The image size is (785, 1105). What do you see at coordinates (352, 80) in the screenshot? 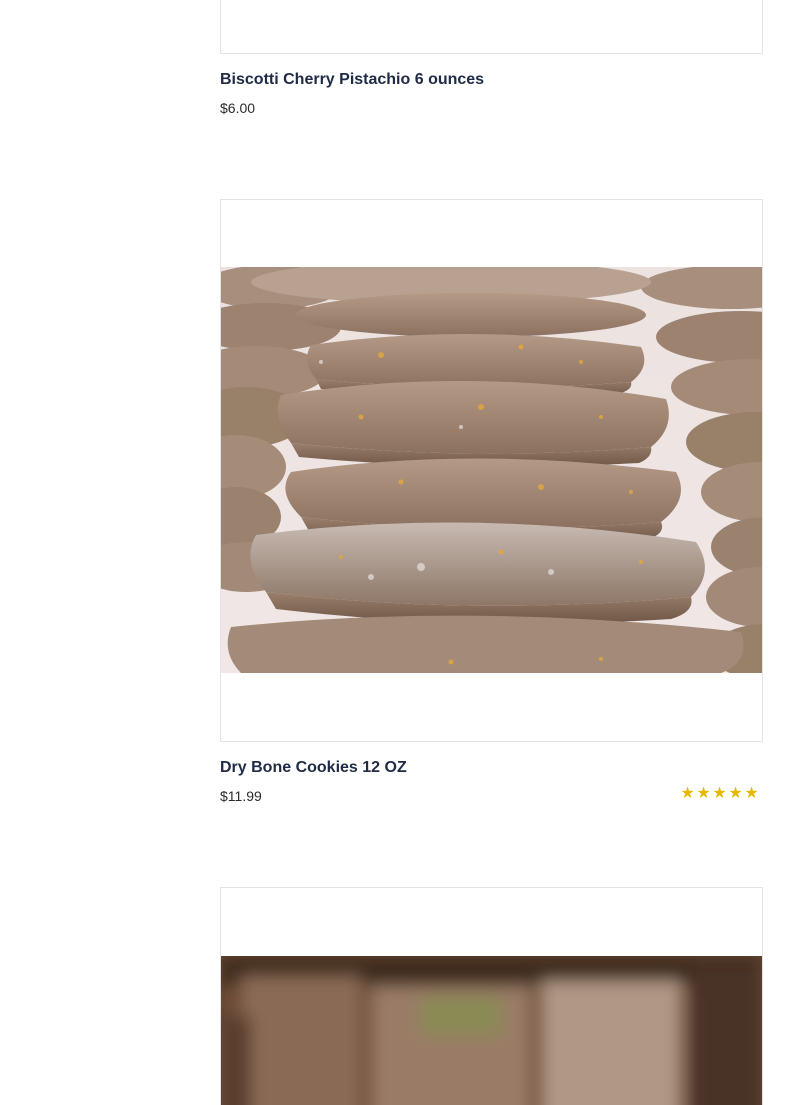
I see `product-title-biscotti: Biscotti Cherry Pistachio 6 ounces` at bounding box center [352, 80].